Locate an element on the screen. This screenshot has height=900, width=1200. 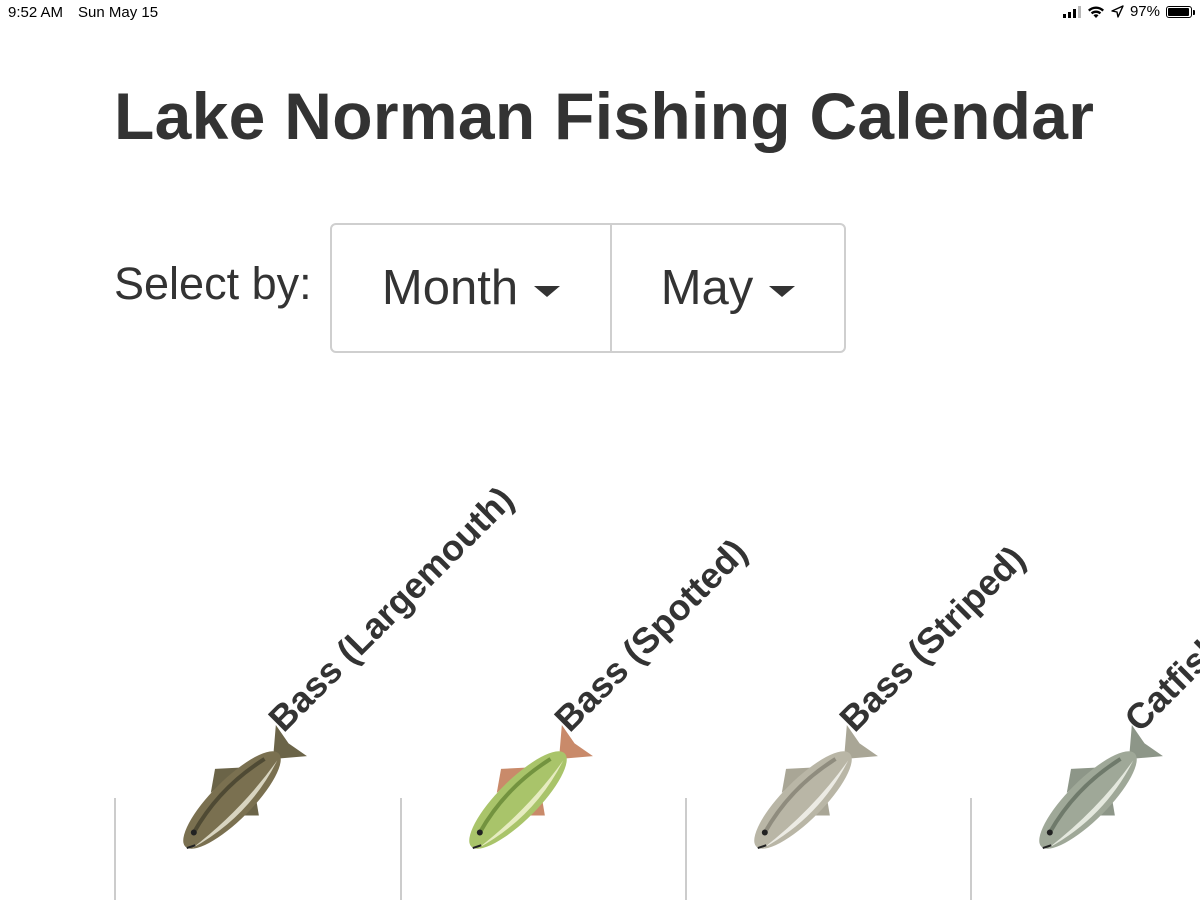
status-date: Sun May 15 is located at coordinates (118, 12).